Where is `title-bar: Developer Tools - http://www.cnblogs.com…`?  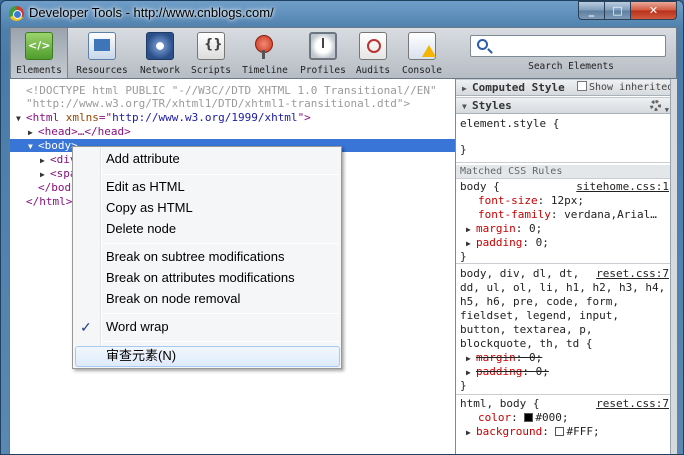 title-bar: Developer Tools - http://www.cnblogs.com… is located at coordinates (342, 14).